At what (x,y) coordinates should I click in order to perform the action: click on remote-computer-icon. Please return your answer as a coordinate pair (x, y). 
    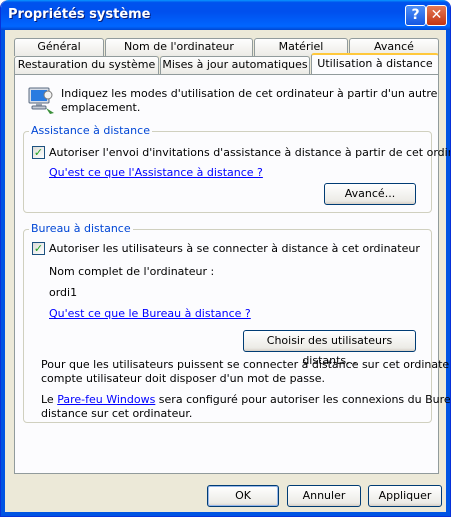
    Looking at the image, I should click on (41, 100).